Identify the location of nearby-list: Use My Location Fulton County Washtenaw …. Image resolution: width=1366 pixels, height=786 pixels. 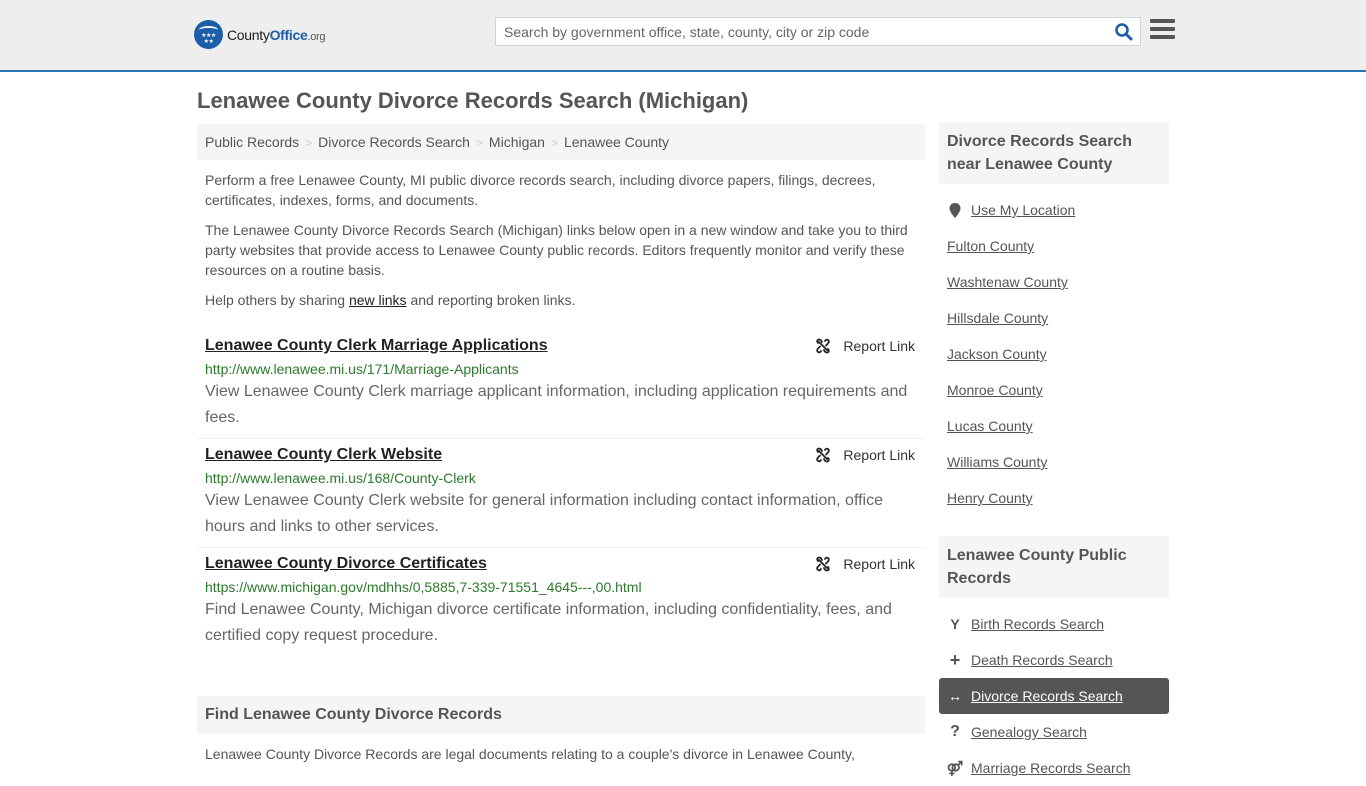
(1054, 354).